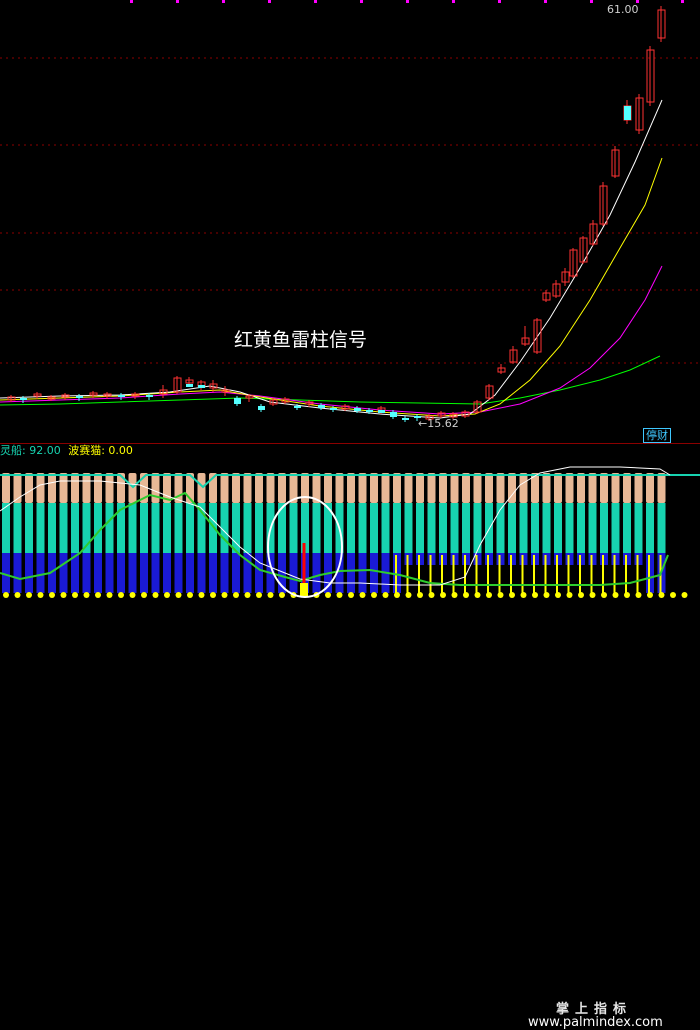 The height and width of the screenshot is (1030, 700). I want to click on indicator-chart-svg, so click(350, 532).